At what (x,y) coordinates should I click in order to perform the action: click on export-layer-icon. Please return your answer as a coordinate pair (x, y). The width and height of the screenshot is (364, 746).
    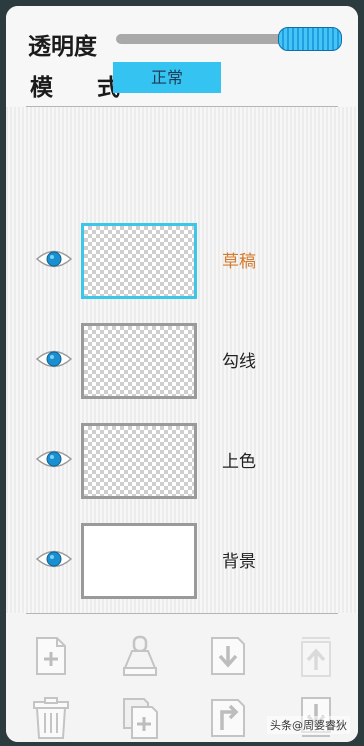
    Looking at the image, I should click on (228, 718).